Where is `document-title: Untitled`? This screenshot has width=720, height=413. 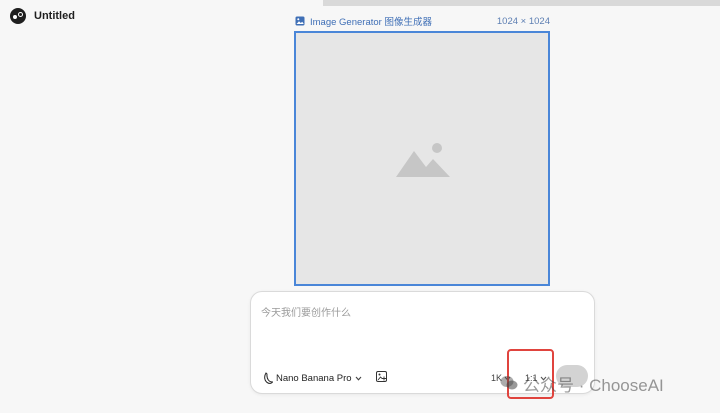
document-title: Untitled is located at coordinates (54, 16).